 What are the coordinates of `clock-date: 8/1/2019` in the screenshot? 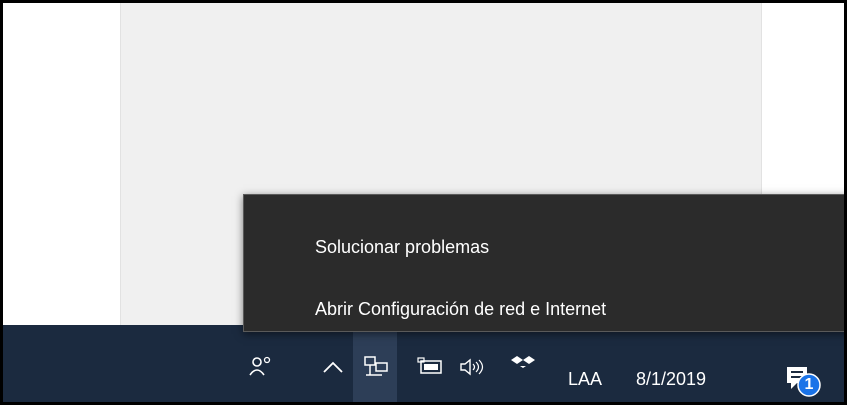 It's located at (671, 379).